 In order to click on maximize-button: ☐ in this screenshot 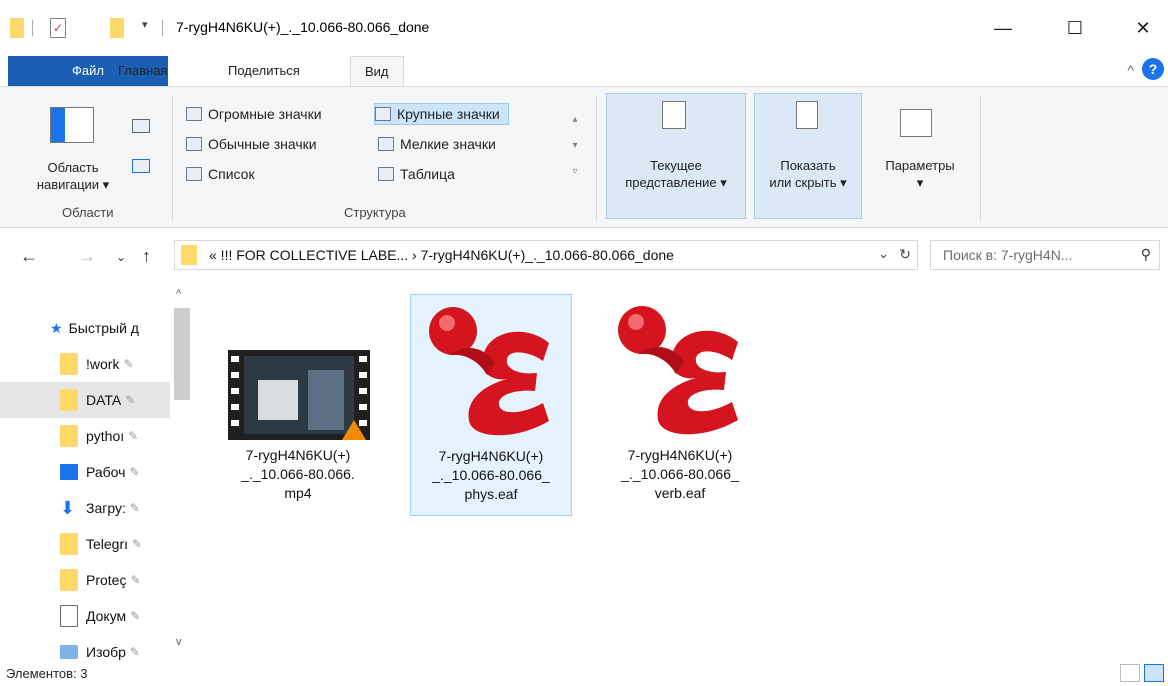, I will do `click(1075, 28)`.